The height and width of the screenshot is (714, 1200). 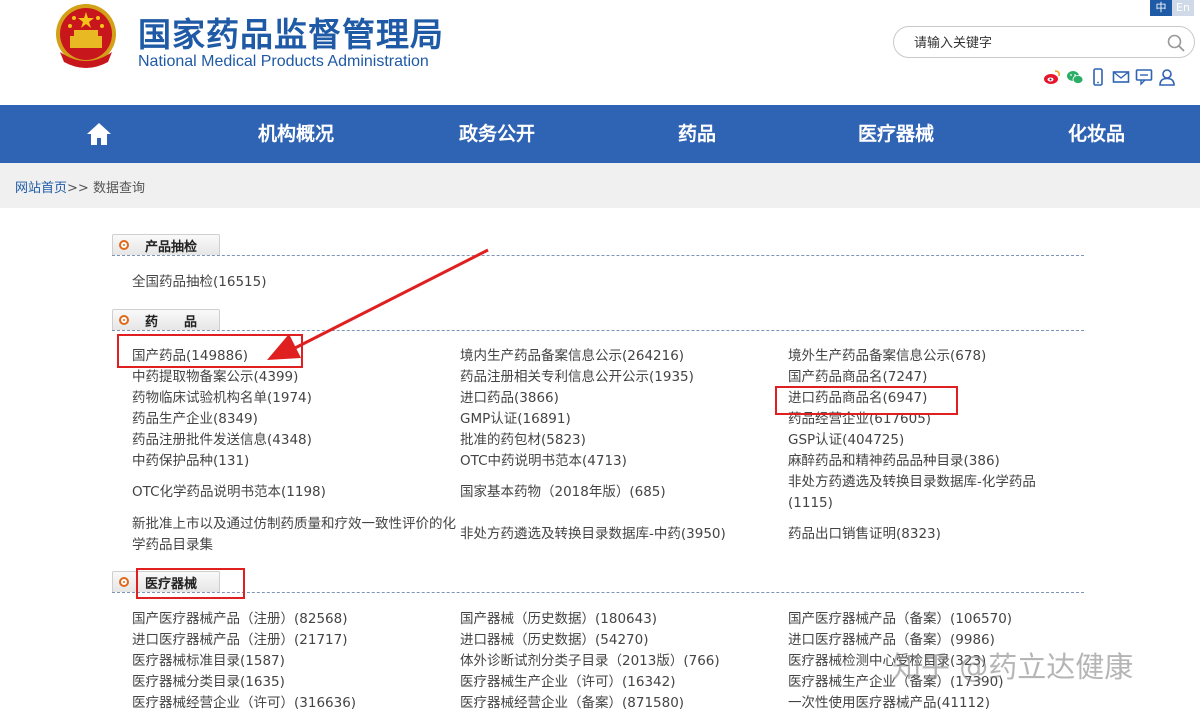 I want to click on link-device-distributor-license: 医疗器械经营企业（许可）(316636), so click(x=244, y=703).